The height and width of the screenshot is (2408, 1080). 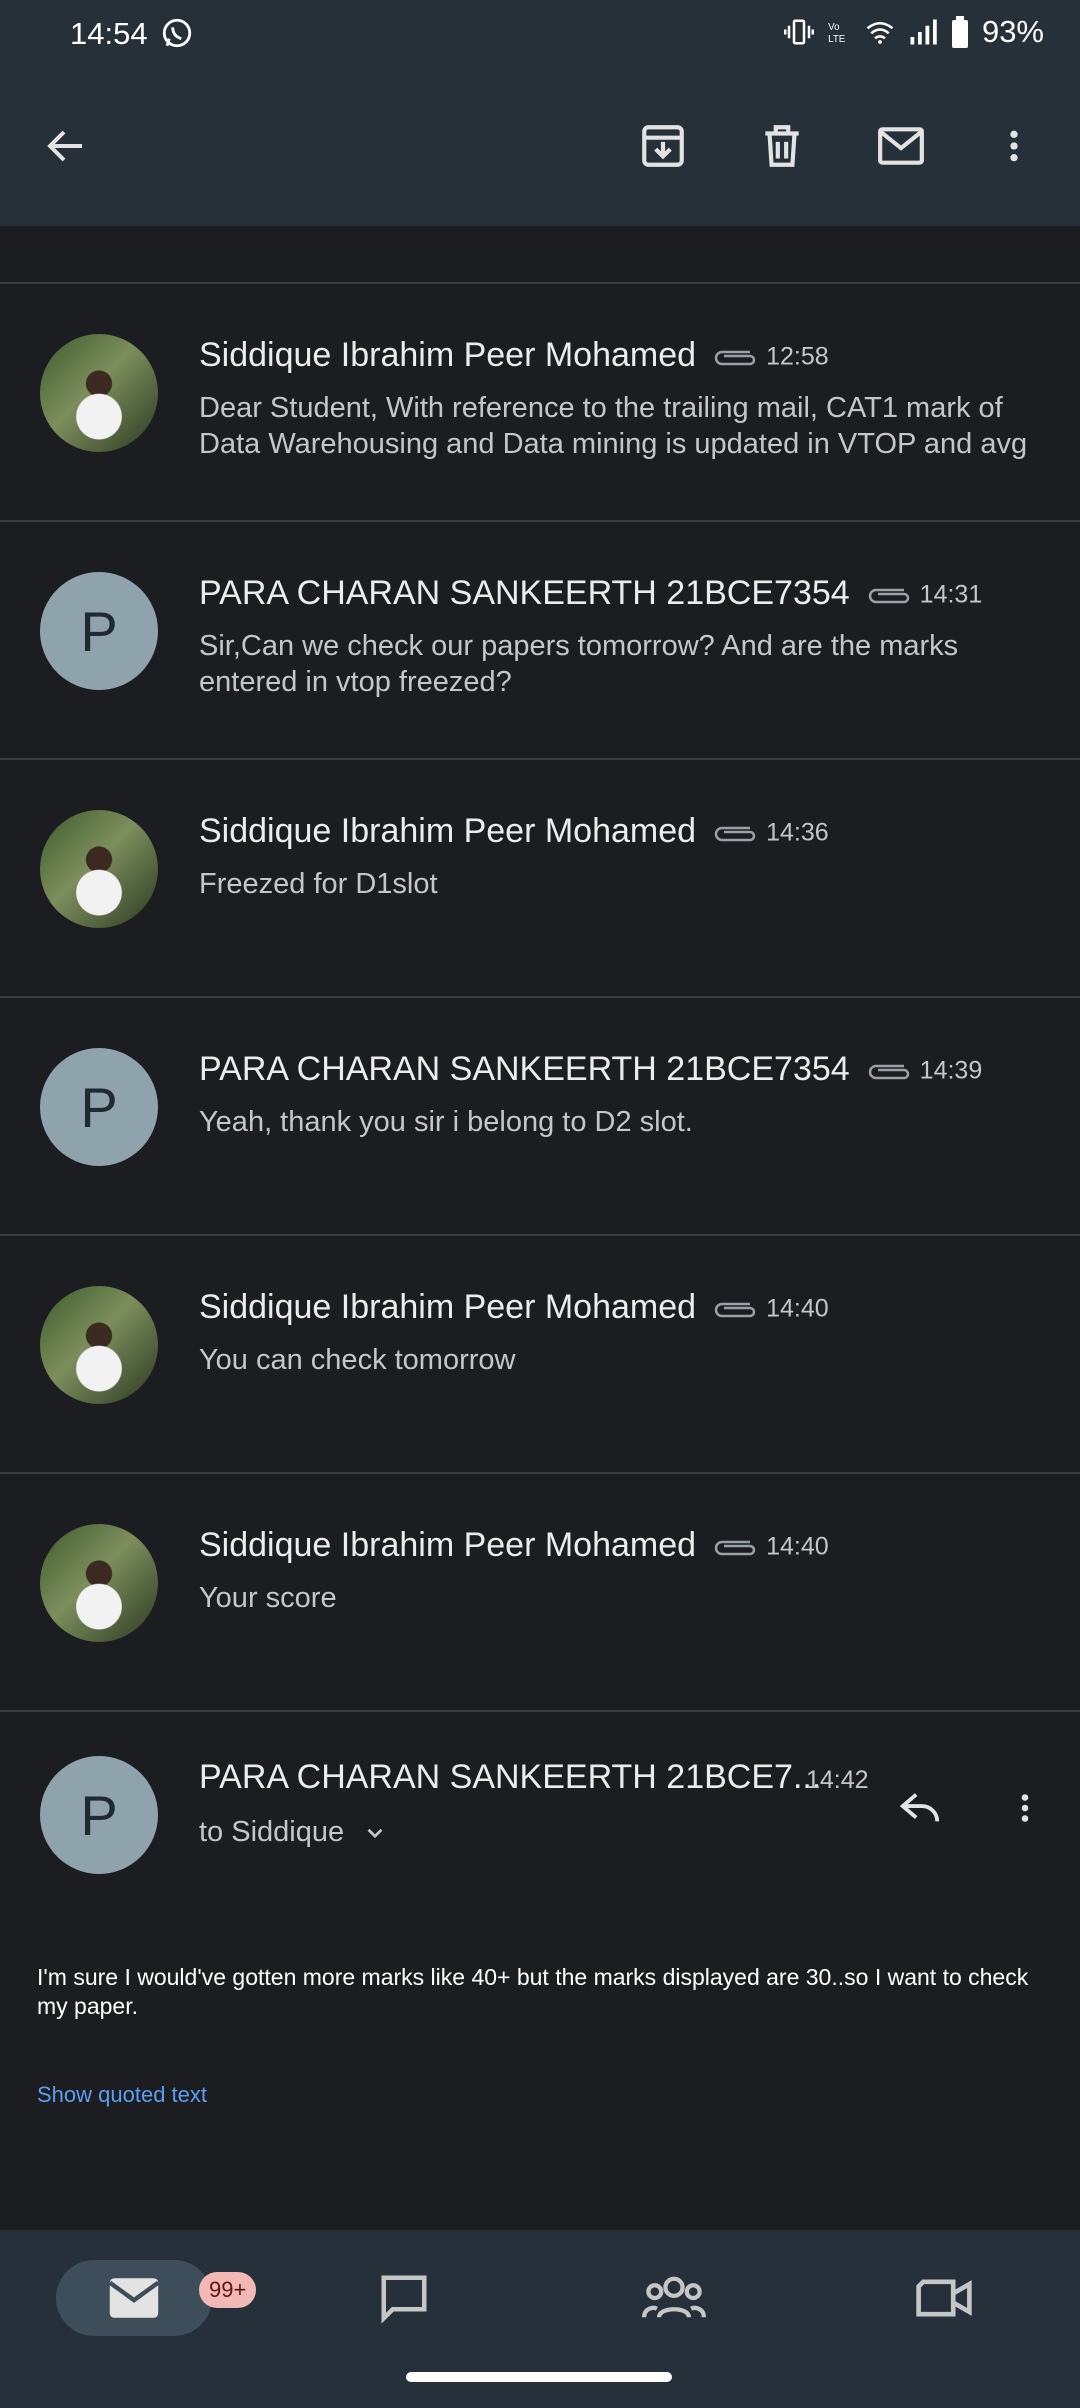 I want to click on message-snippet: Yeah, thank you sir i belong to D2 slot., so click(x=446, y=1122).